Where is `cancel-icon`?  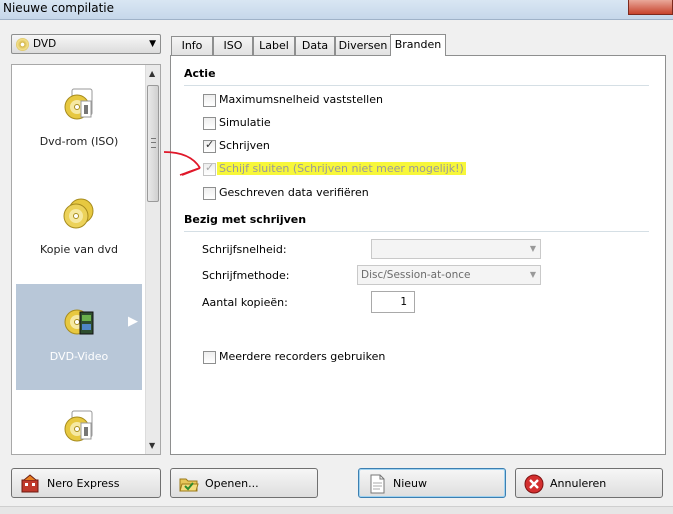
cancel-icon is located at coordinates (534, 484).